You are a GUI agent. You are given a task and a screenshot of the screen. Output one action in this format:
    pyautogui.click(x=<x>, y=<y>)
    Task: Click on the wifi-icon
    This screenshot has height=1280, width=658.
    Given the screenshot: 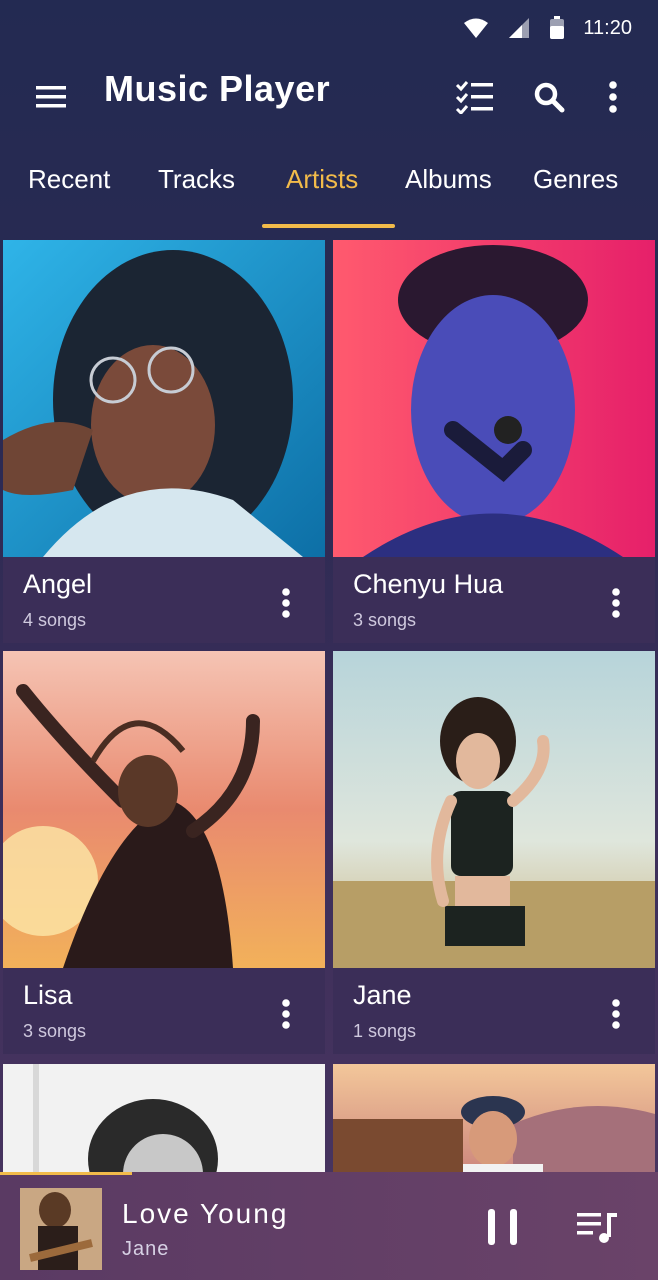 What is the action you would take?
    pyautogui.click(x=476, y=28)
    